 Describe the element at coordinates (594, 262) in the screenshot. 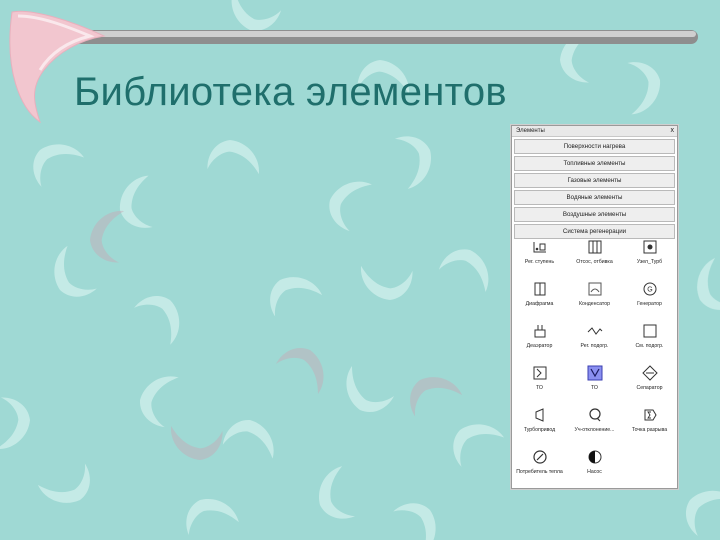

I see `element-label: Отсос, отбивка` at that location.